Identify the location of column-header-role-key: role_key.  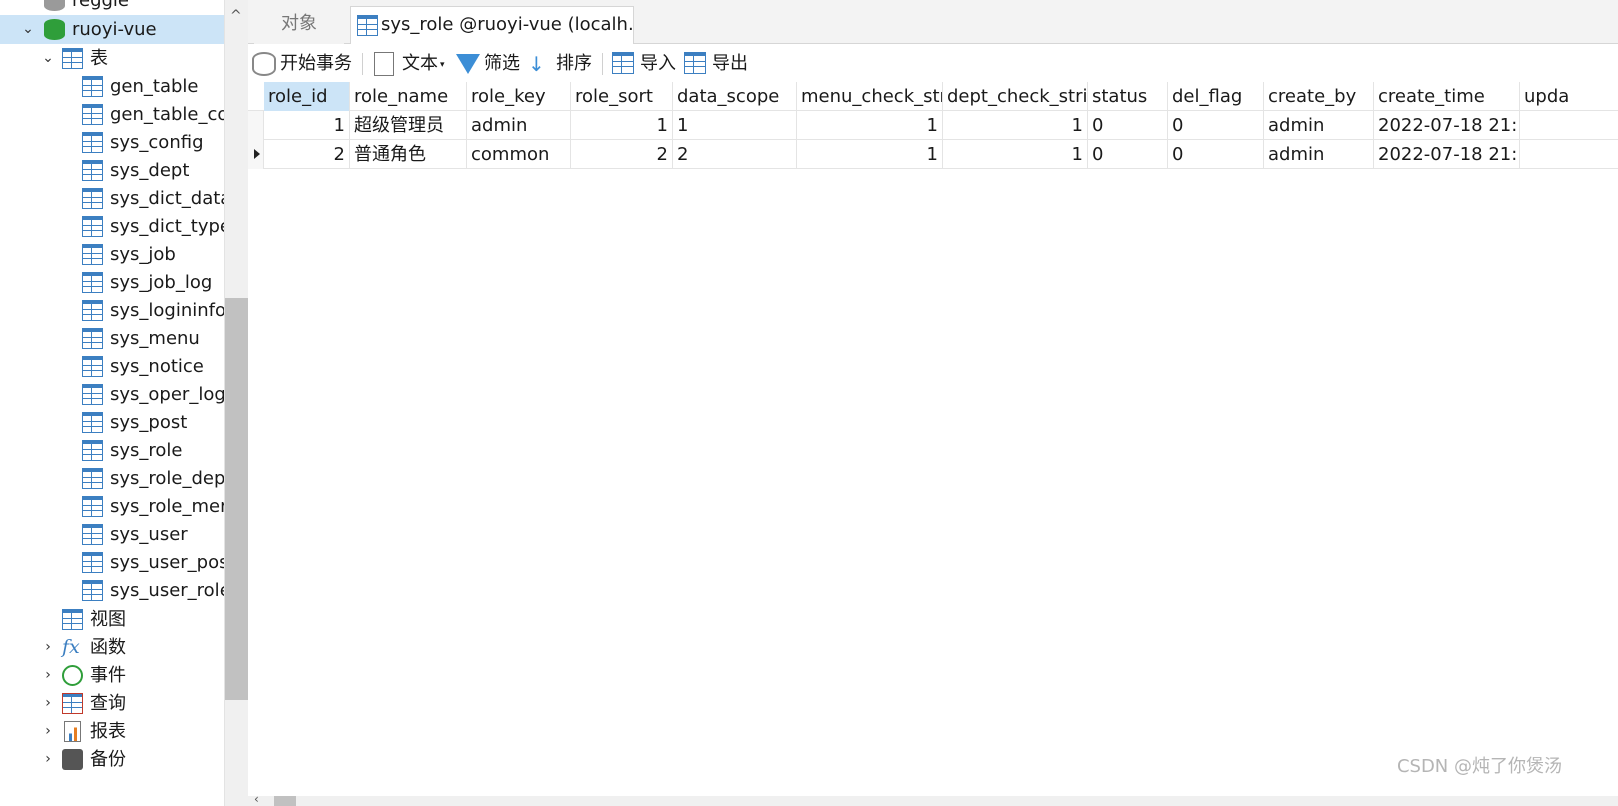
(519, 96).